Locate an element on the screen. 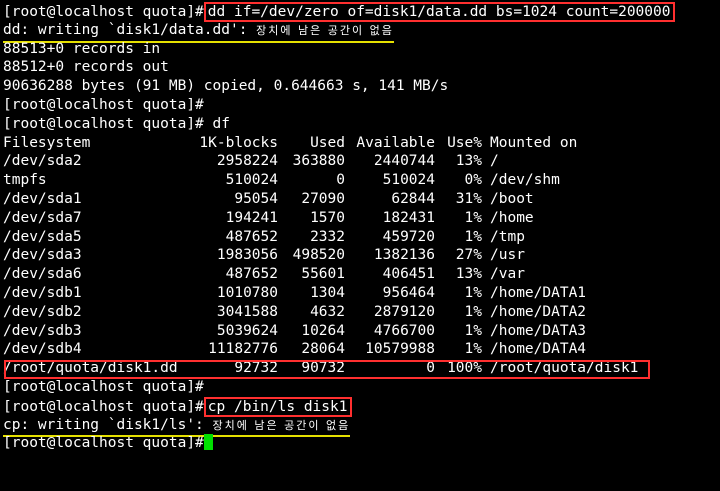 The width and height of the screenshot is (720, 491). df-cell-blocks: 1010780 is located at coordinates (247, 292).